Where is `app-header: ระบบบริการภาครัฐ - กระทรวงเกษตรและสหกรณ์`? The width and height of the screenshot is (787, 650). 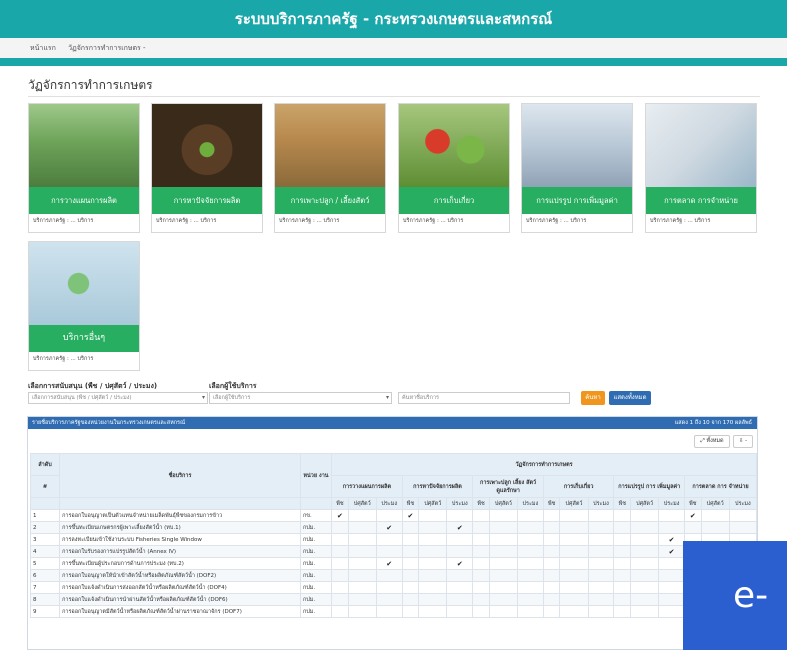
app-header: ระบบบริการภาครัฐ - กระทรวงเกษตรและสหกรณ์ is located at coordinates (393, 19).